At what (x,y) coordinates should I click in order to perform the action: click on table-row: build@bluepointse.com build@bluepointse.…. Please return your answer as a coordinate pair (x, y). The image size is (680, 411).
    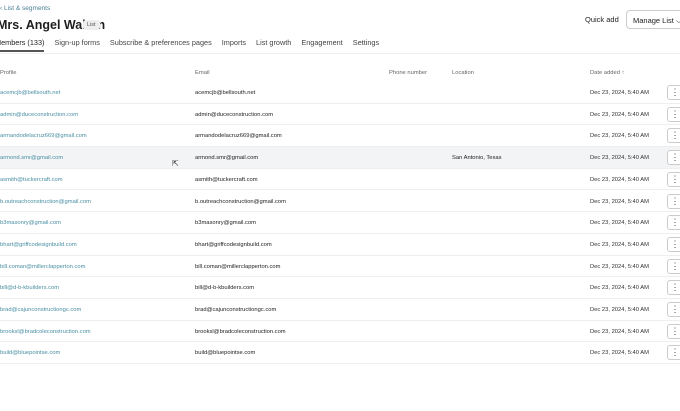
    Looking at the image, I should click on (340, 353).